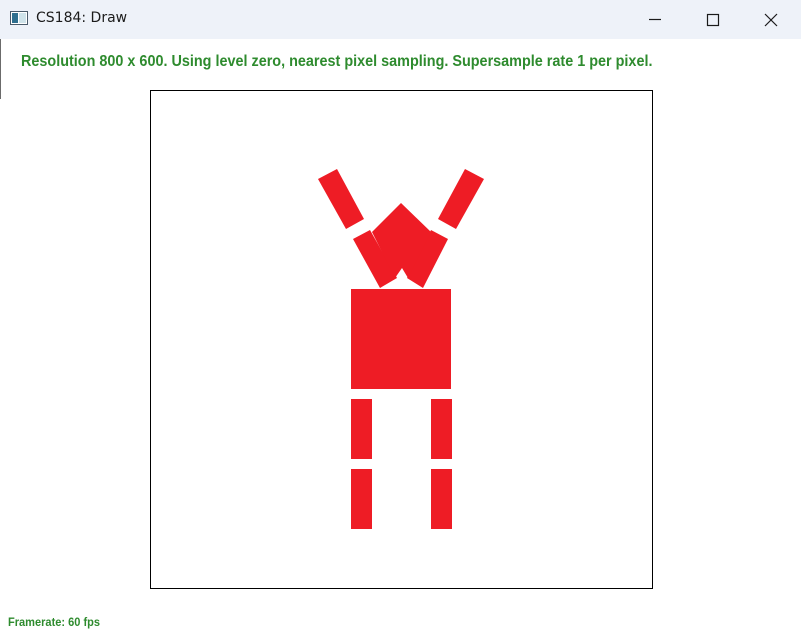 The height and width of the screenshot is (639, 801). Describe the element at coordinates (361, 499) in the screenshot. I see `left-shin` at that location.